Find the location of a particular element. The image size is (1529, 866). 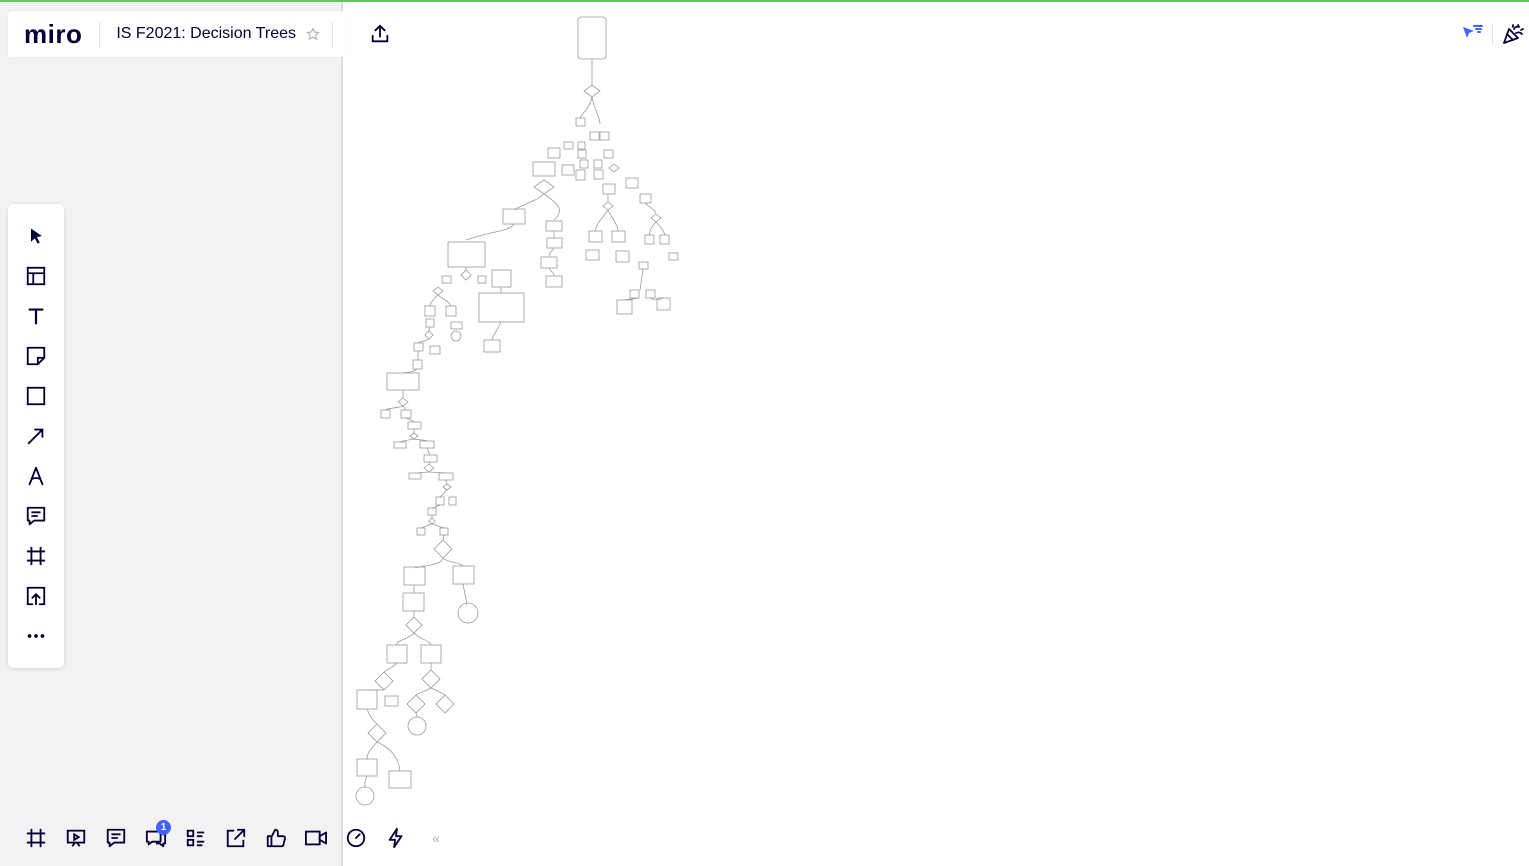

comment-tool is located at coordinates (36, 516).